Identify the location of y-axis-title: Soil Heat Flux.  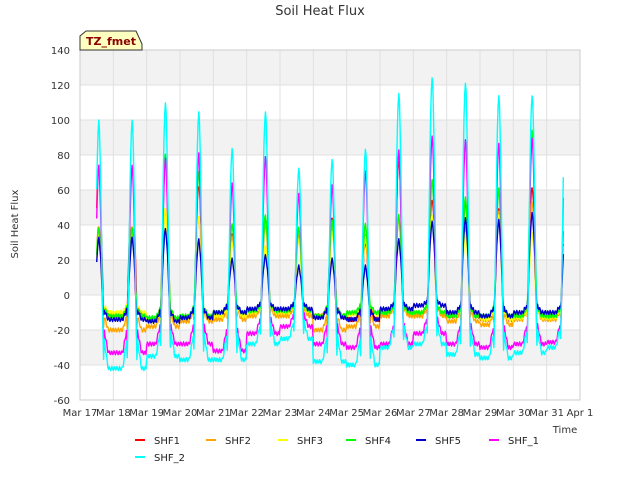
(15, 223).